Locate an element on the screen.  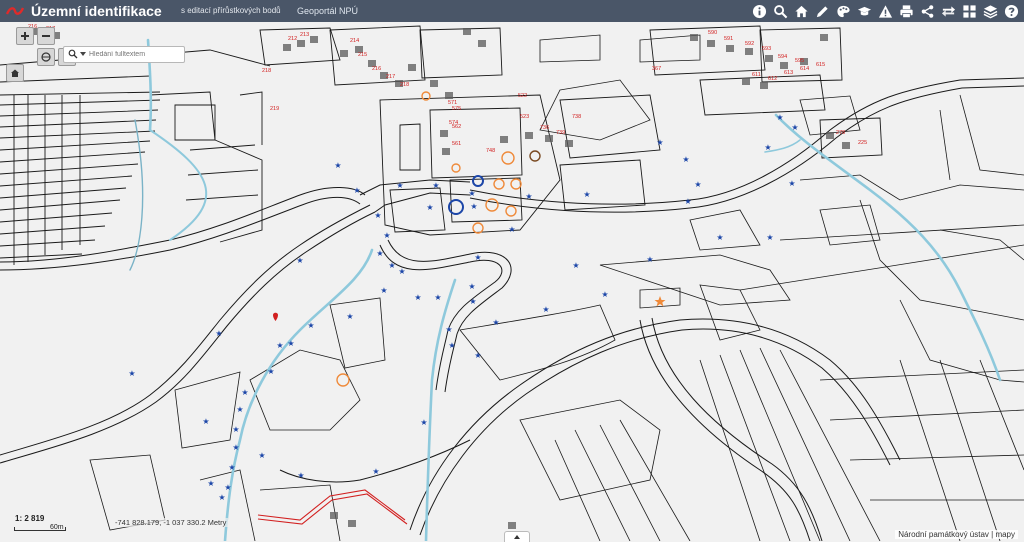
warning-button is located at coordinates (885, 11).